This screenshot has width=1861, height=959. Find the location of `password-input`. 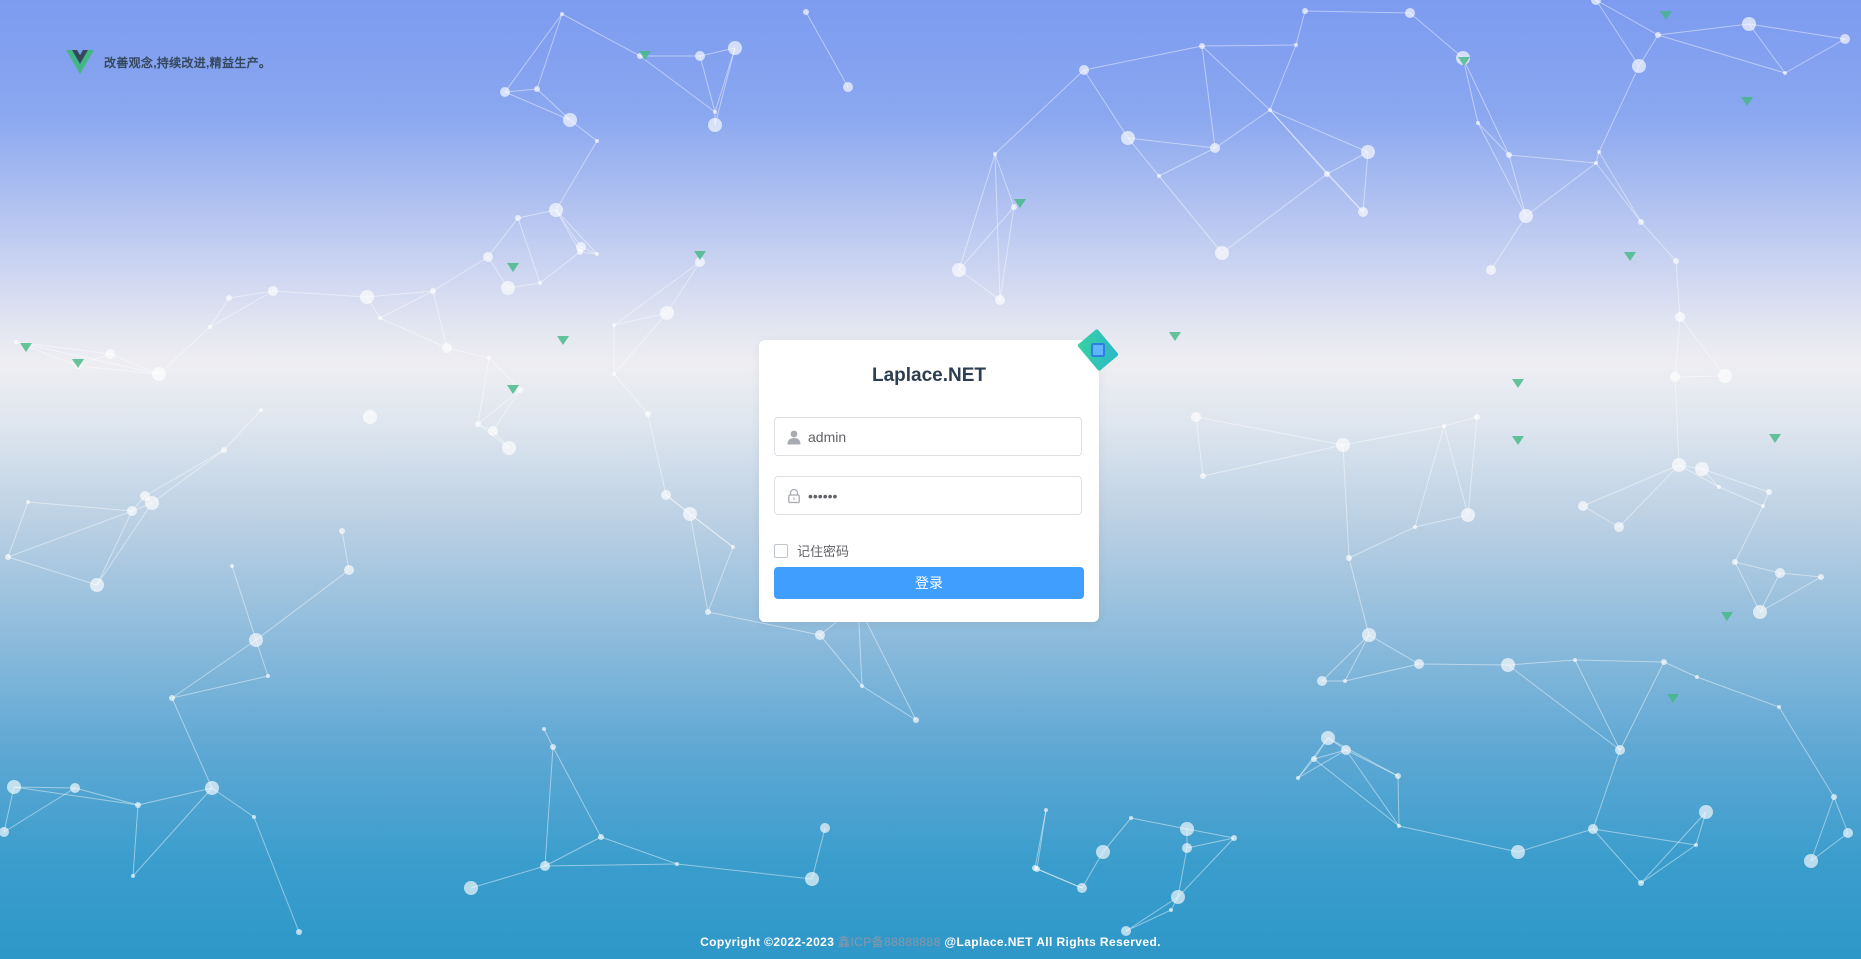

password-input is located at coordinates (938, 495).